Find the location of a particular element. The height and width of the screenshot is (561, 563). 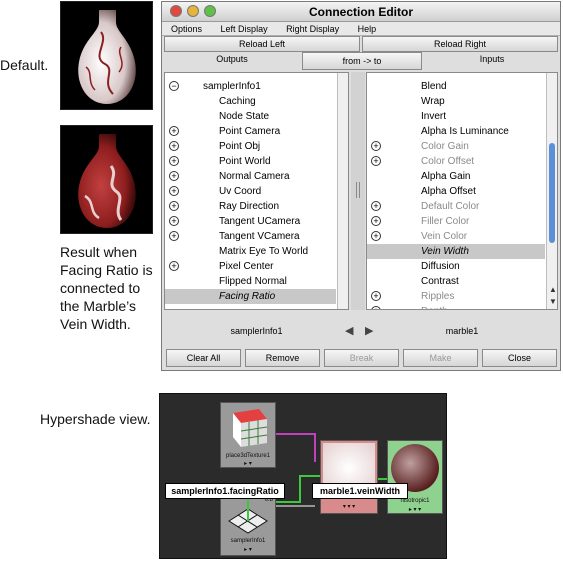

pane-splitter is located at coordinates (358, 191).